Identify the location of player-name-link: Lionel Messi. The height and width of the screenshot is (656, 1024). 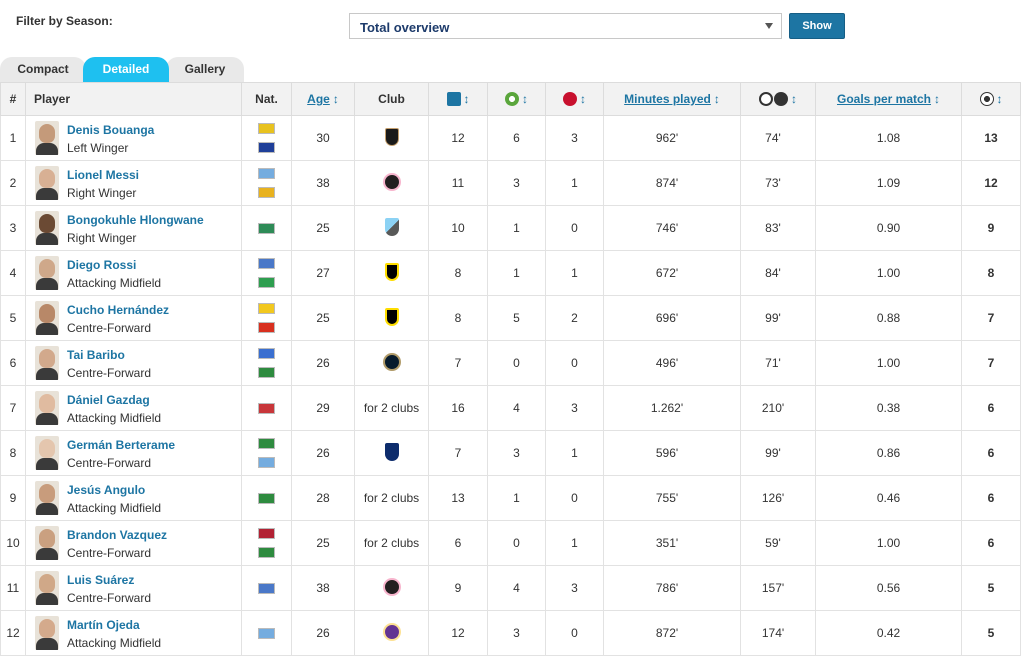
(103, 175).